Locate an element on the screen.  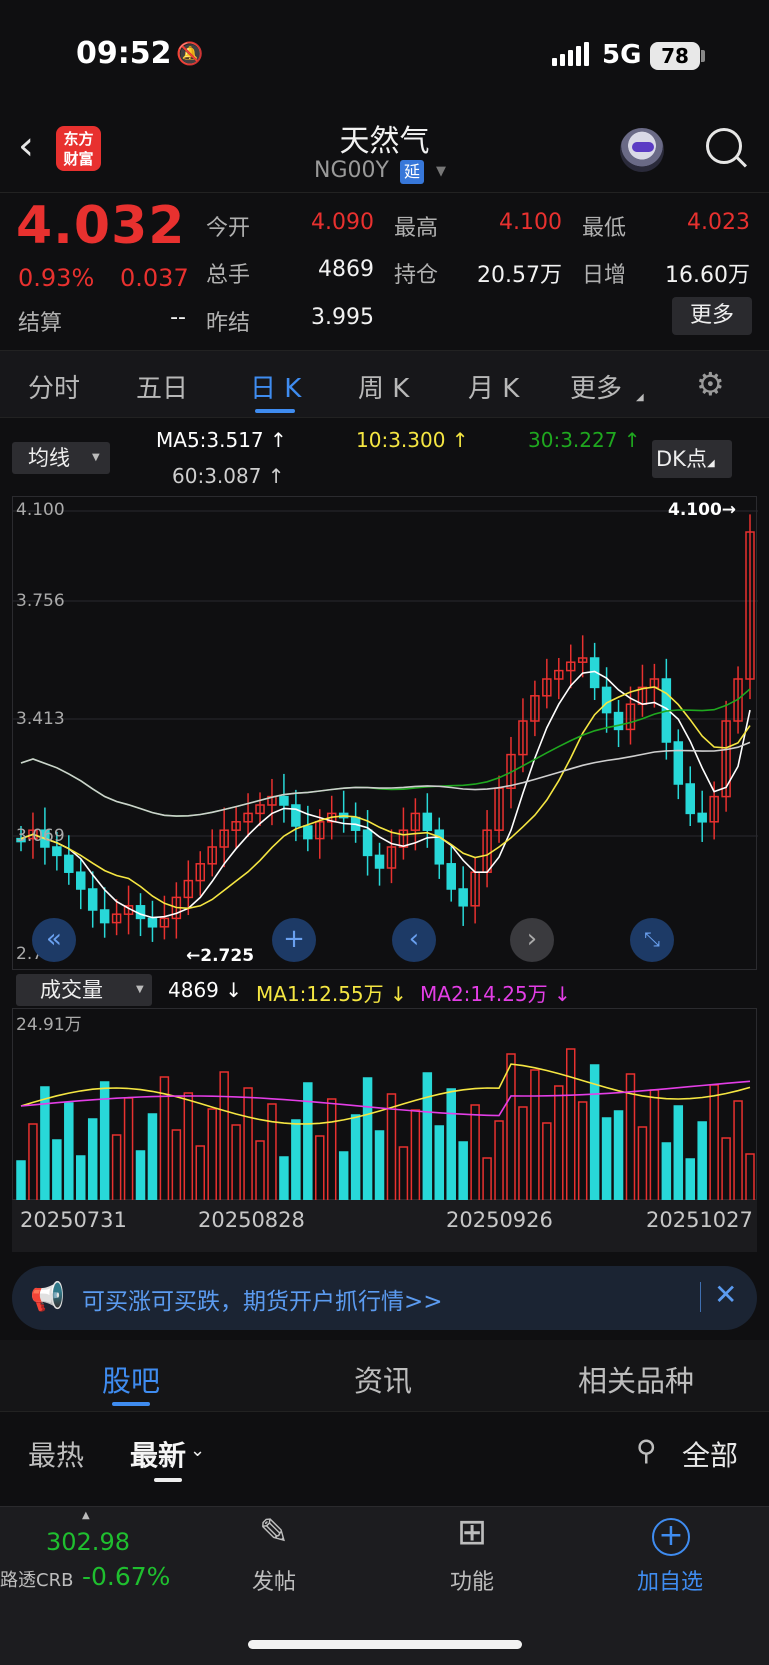
functions-label: 功能 is located at coordinates (472, 1580).